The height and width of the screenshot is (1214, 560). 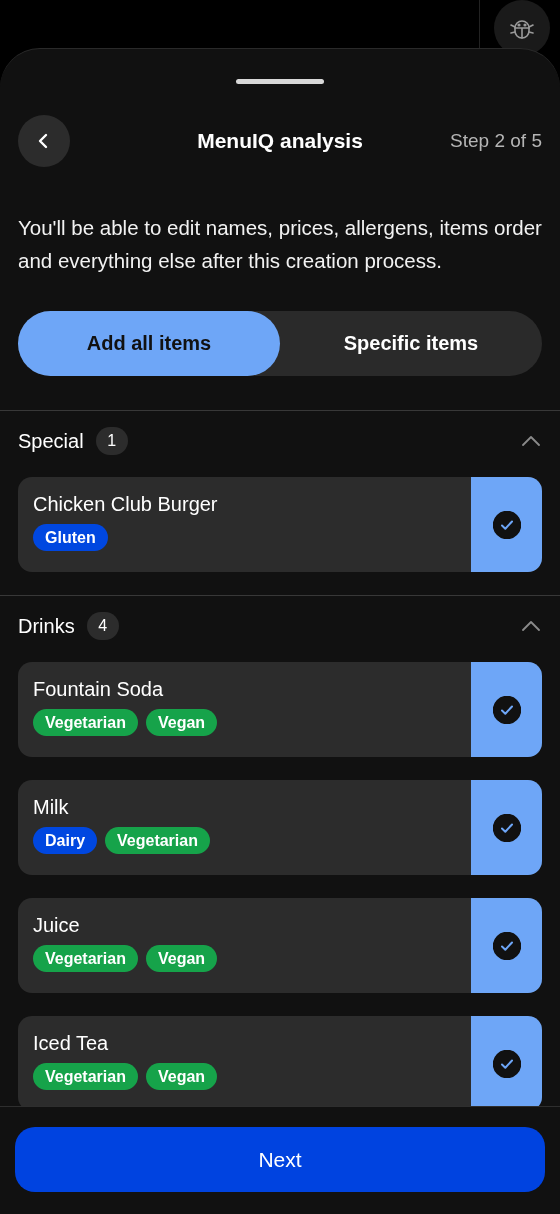 What do you see at coordinates (102, 626) in the screenshot?
I see `count-badge: 4` at bounding box center [102, 626].